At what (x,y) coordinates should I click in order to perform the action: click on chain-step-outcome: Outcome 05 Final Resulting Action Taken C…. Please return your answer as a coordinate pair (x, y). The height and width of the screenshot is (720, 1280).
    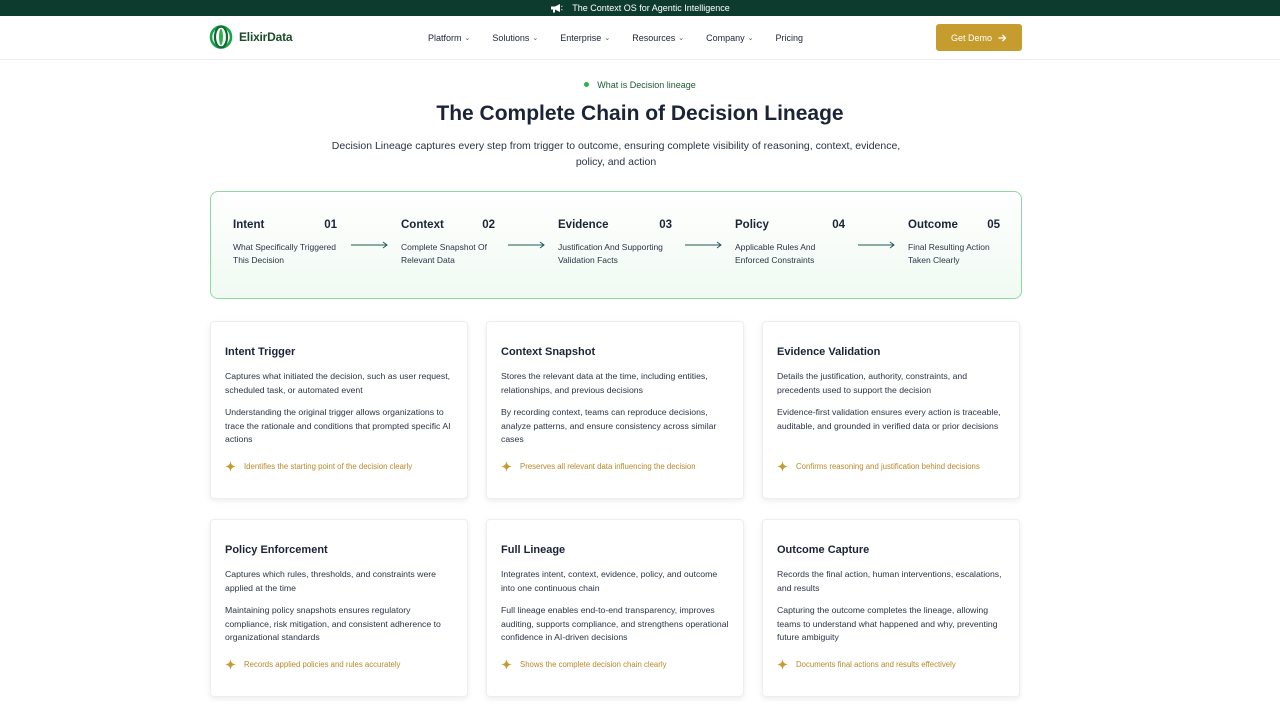
    Looking at the image, I should click on (954, 243).